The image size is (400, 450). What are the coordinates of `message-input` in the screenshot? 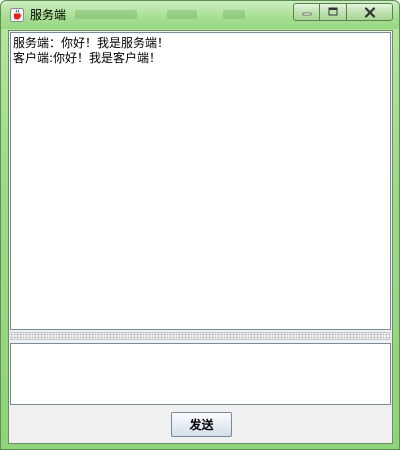 It's located at (200, 374).